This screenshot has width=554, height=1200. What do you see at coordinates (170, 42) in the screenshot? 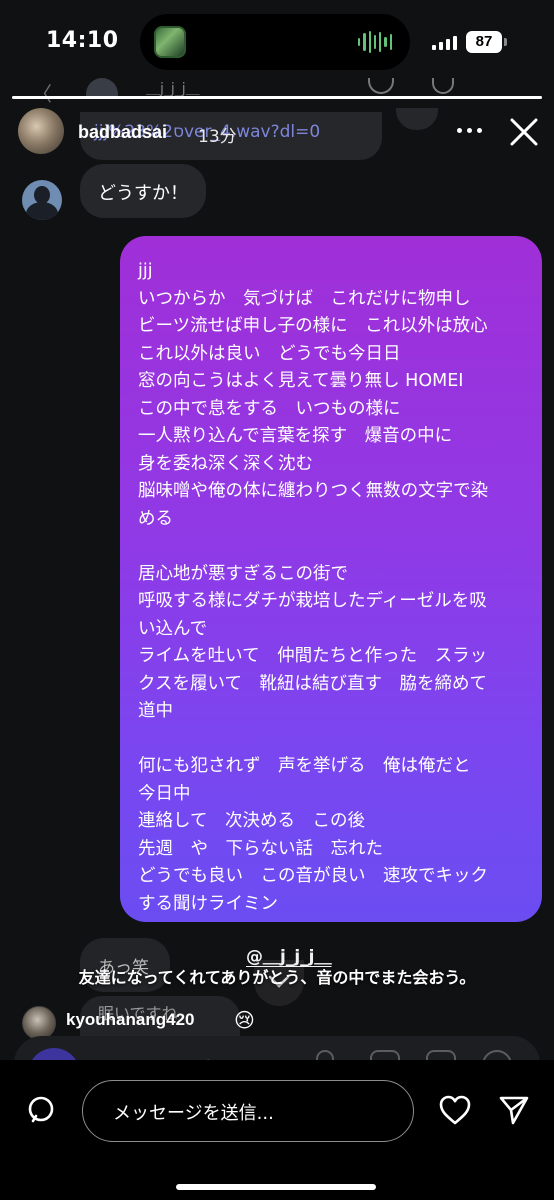
I see `now-playing-artwork` at bounding box center [170, 42].